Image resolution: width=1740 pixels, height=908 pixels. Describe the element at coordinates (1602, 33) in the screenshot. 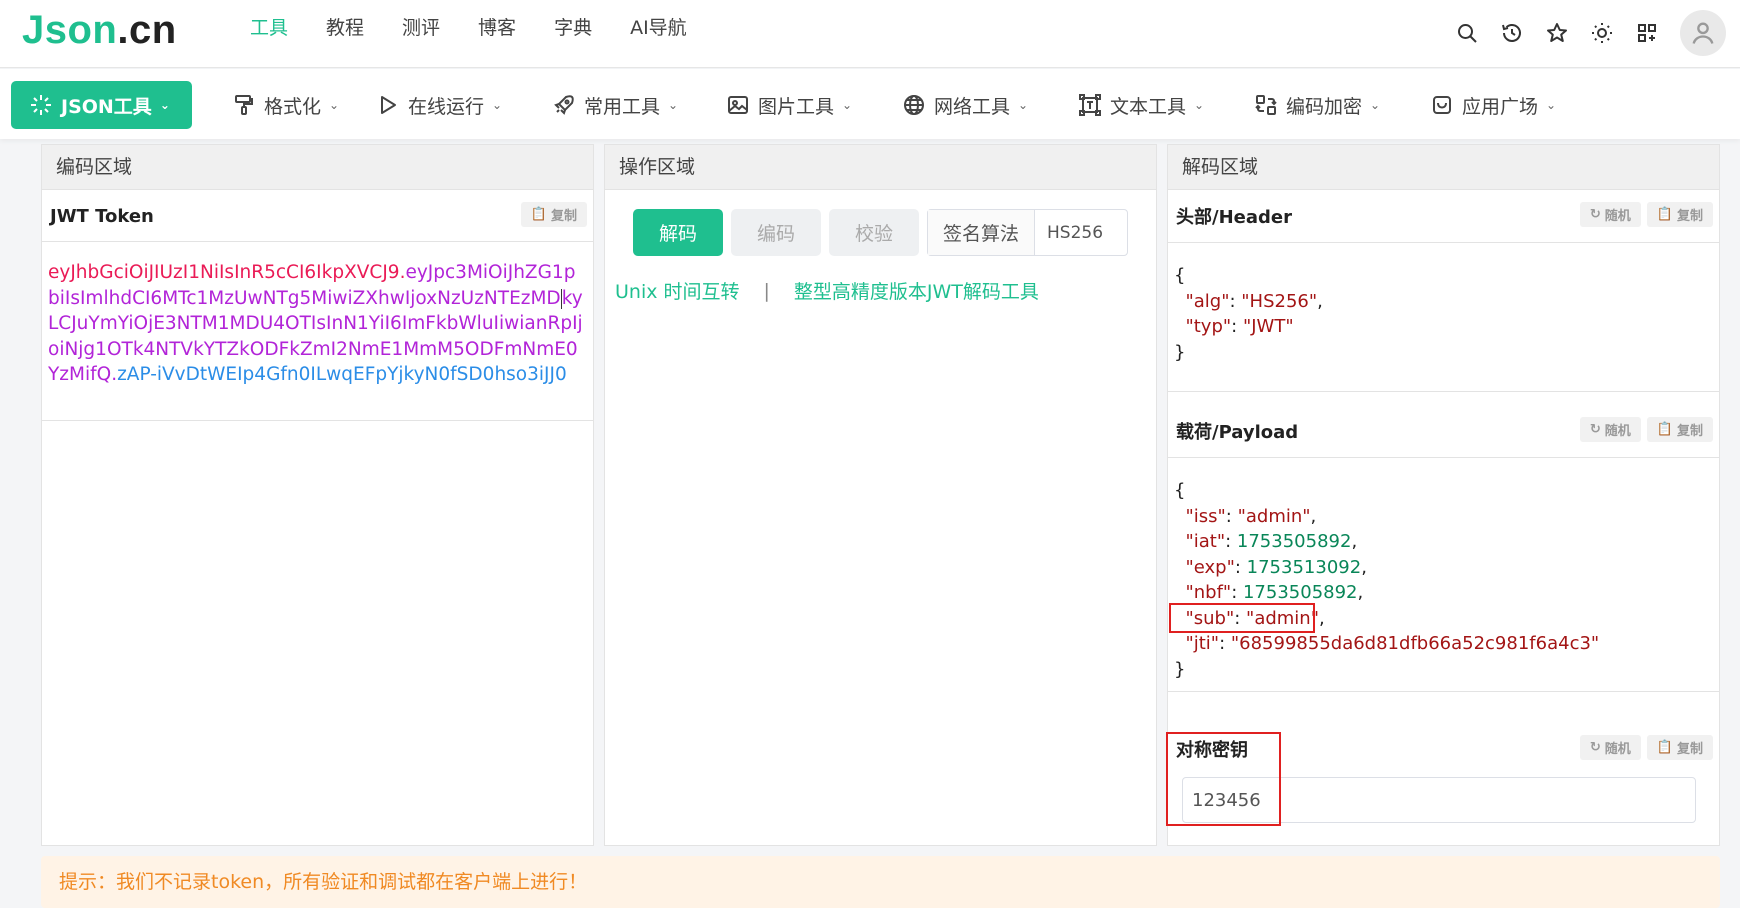

I see `sun-icon` at that location.